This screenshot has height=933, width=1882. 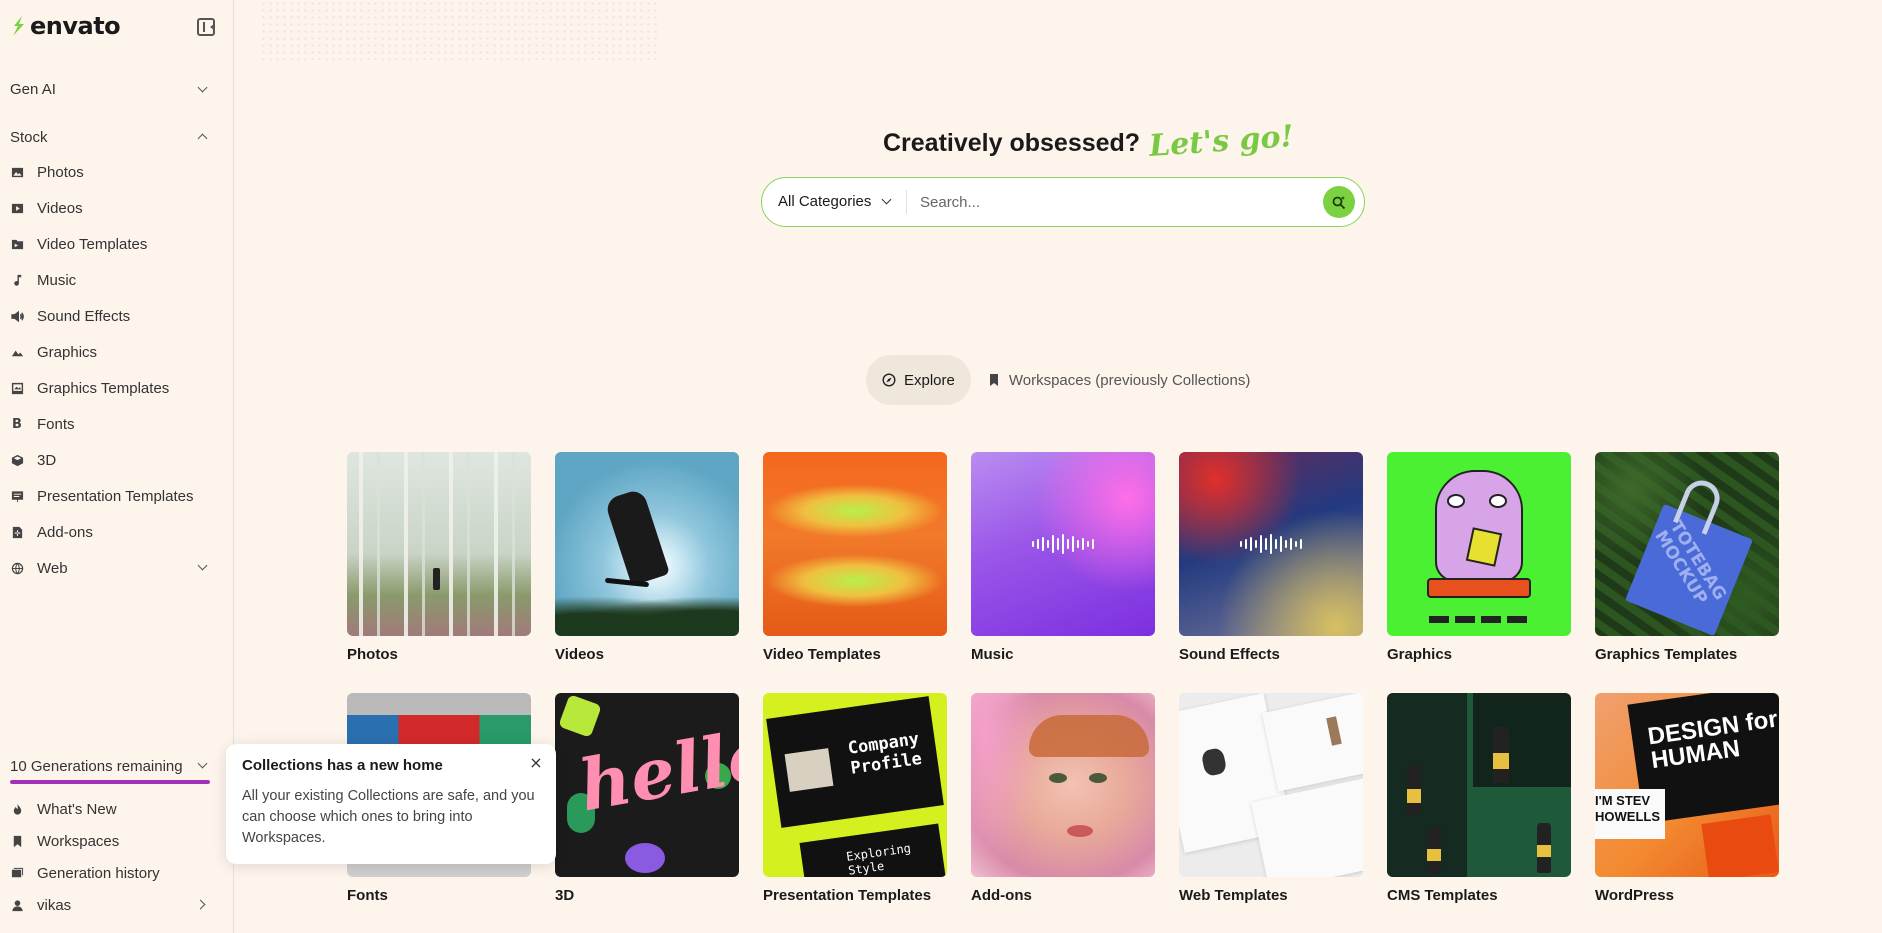 What do you see at coordinates (17, 905) in the screenshot?
I see `user-icon` at bounding box center [17, 905].